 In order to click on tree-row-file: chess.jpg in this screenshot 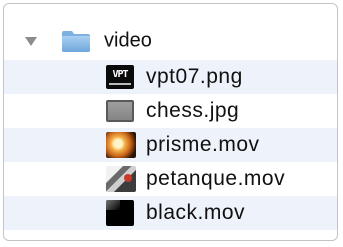, I will do `click(170, 111)`.